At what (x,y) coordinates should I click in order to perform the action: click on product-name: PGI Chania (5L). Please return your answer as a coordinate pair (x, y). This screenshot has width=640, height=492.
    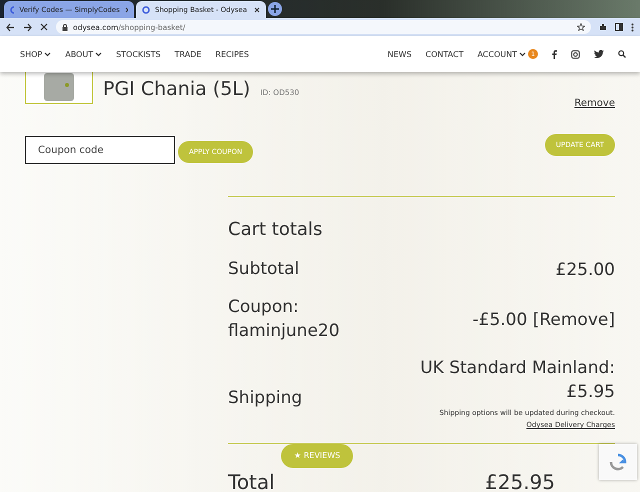
    Looking at the image, I should click on (176, 89).